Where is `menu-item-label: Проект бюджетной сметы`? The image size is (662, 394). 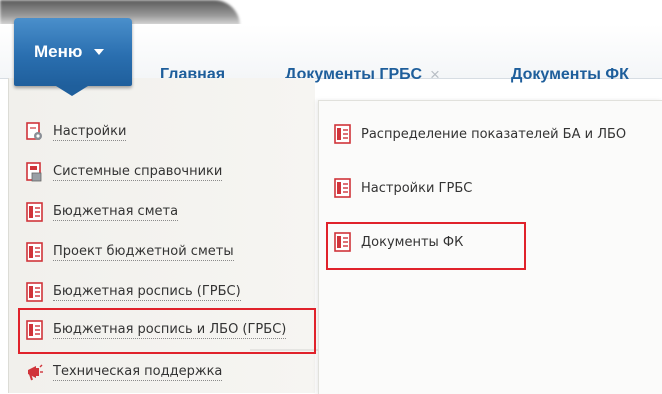
menu-item-label: Проект бюджетной сметы is located at coordinates (143, 252).